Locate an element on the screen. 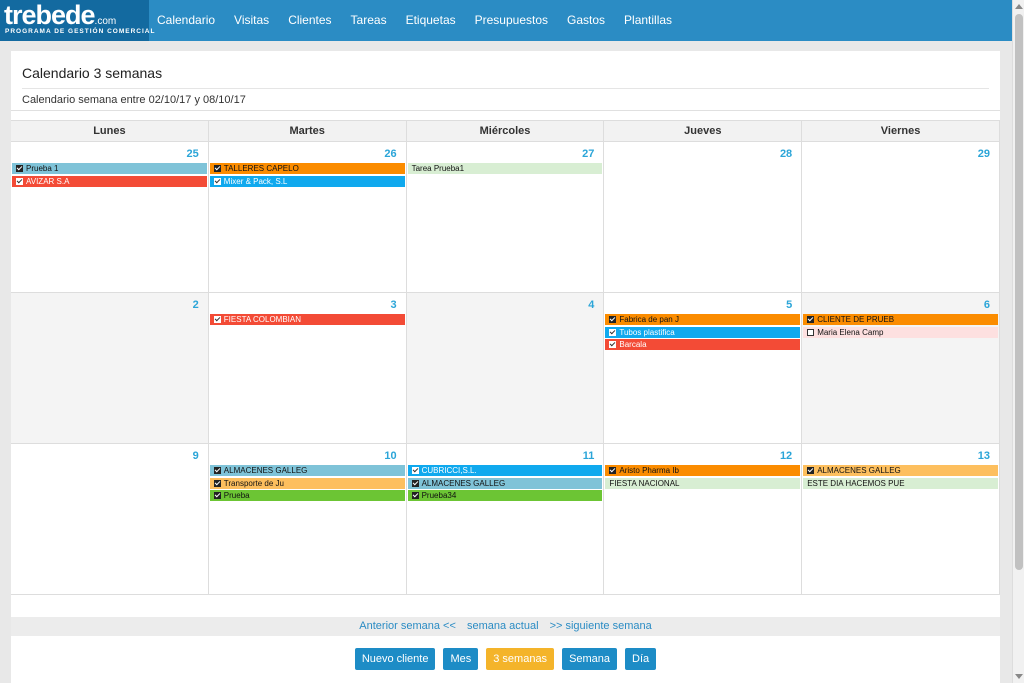 The height and width of the screenshot is (683, 1024). day-number: 13 is located at coordinates (984, 456).